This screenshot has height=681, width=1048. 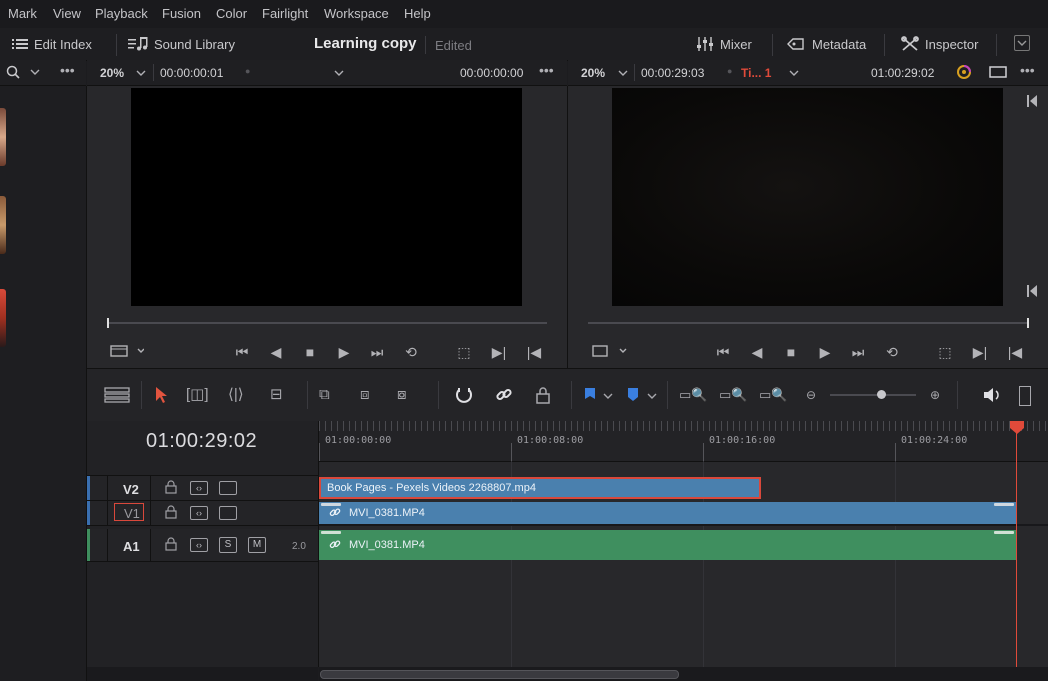 I want to click on inspector-button: Inspector, so click(x=939, y=44).